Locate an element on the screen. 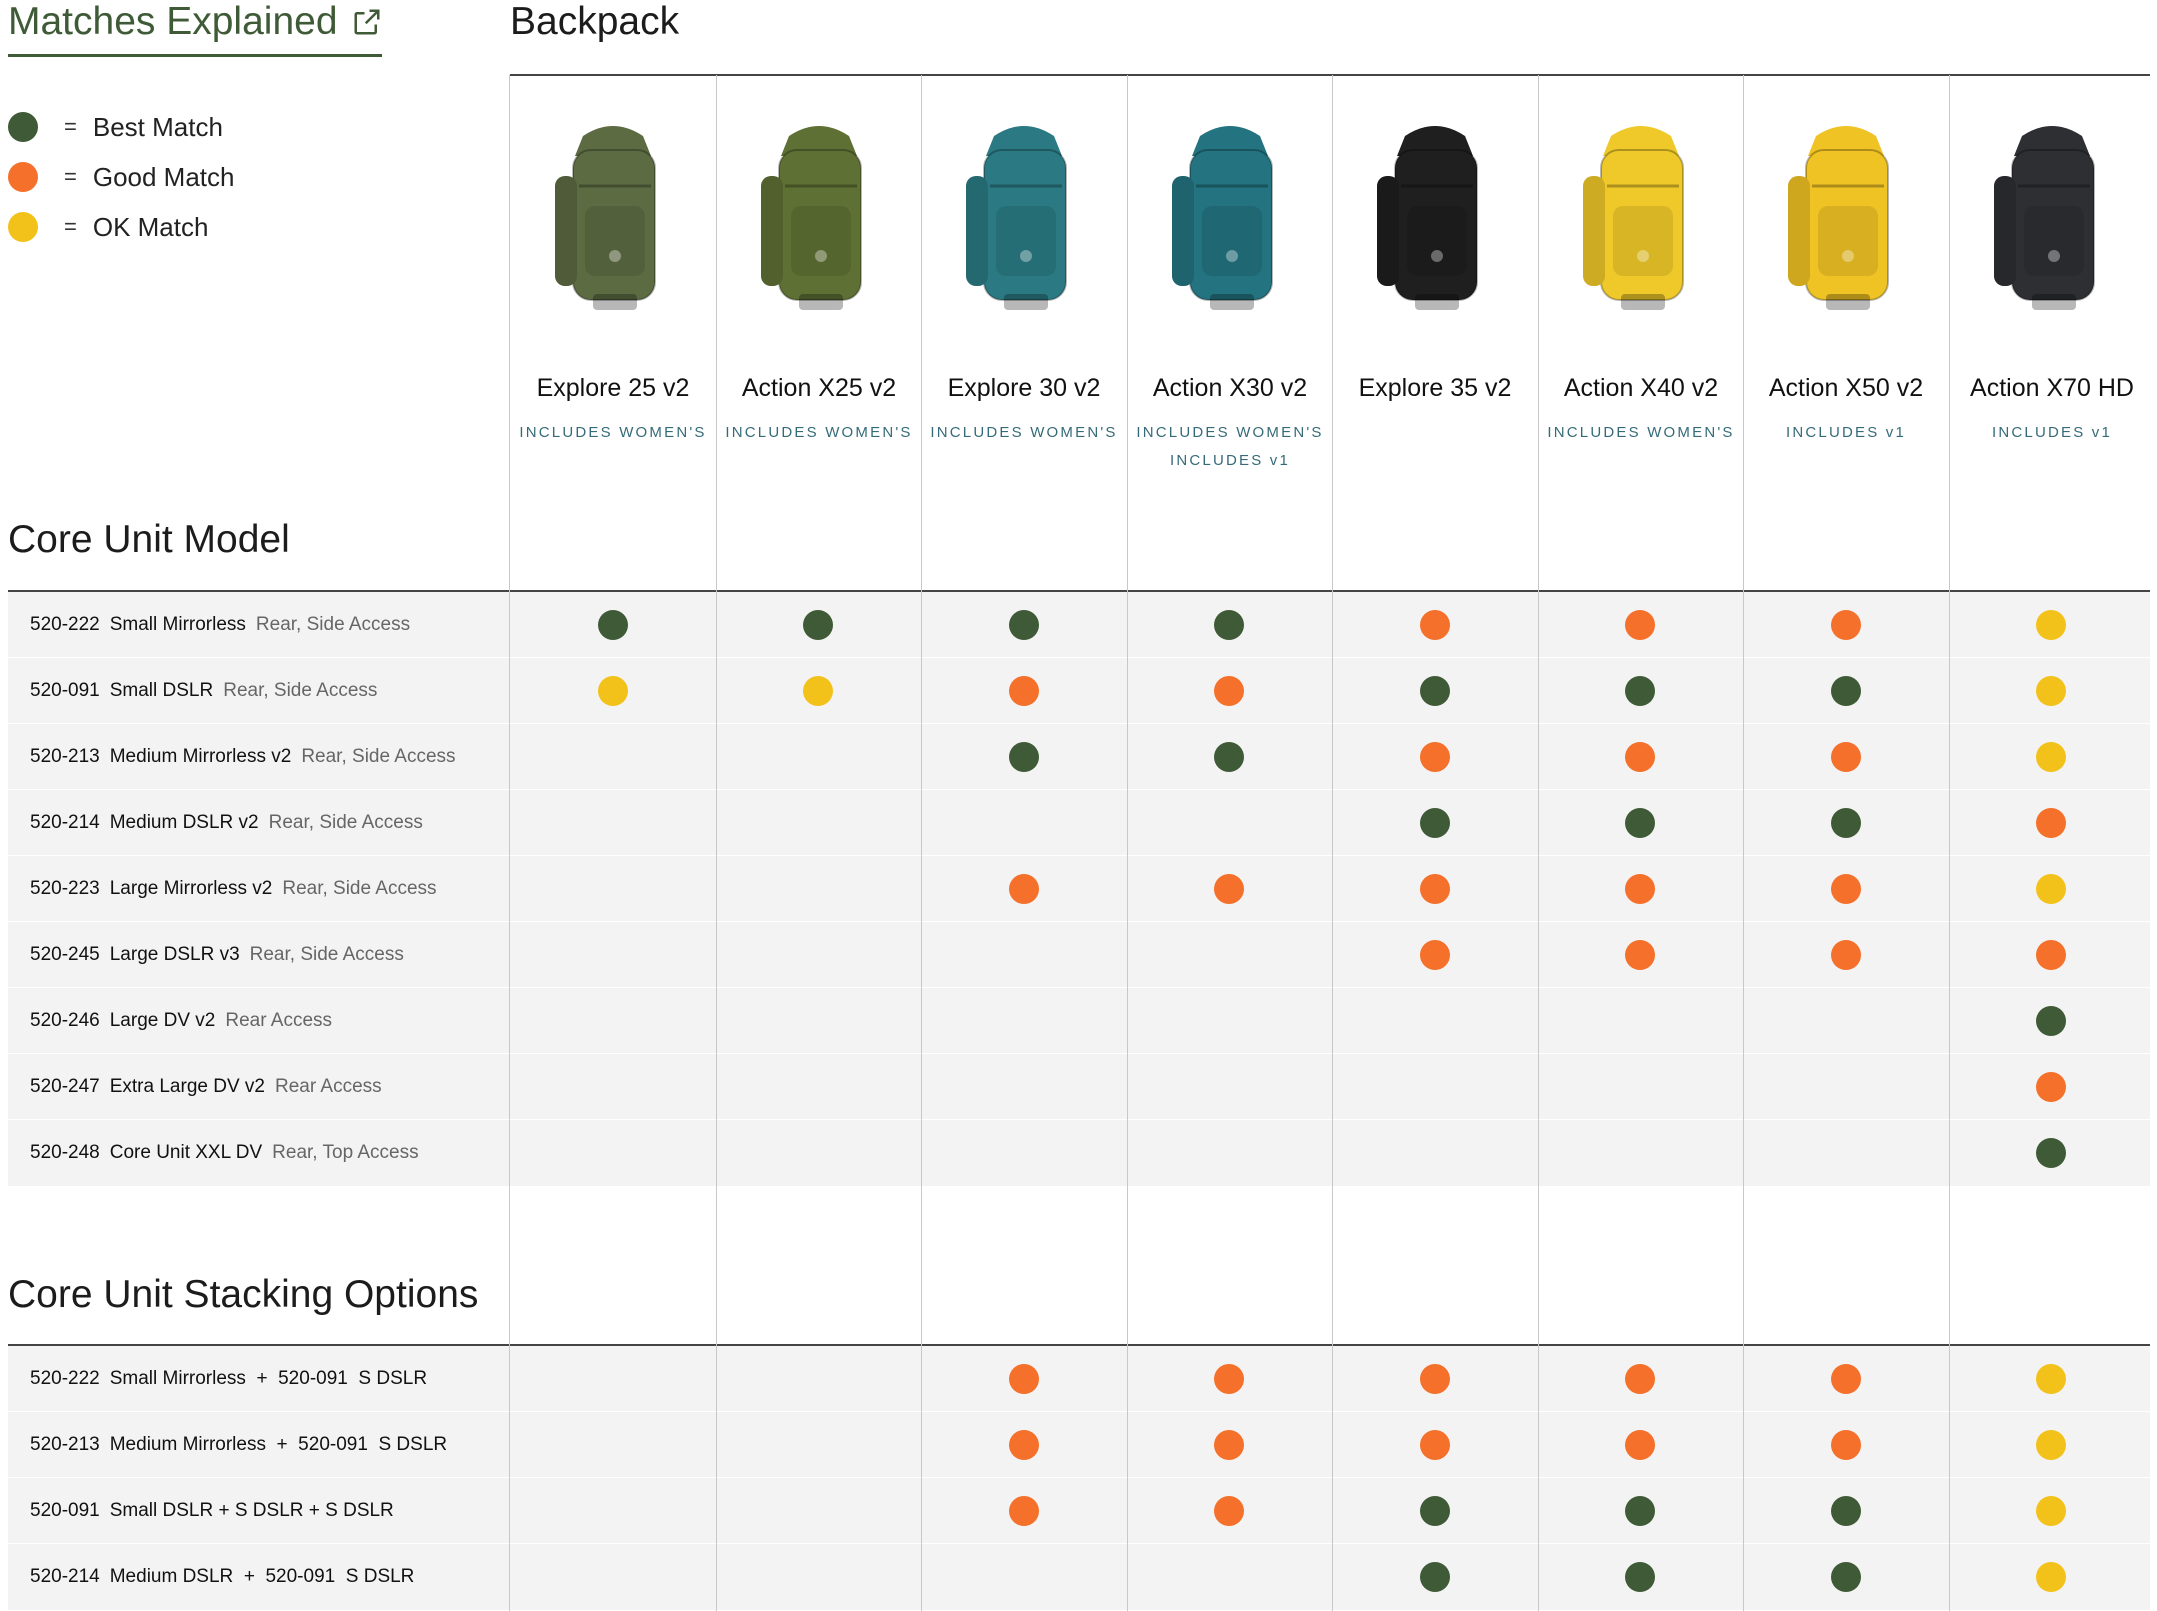  product-column-header: Action X30 v2 INCLUDES WOMEN'S INCLUDES v1 is located at coordinates (1230, 275).